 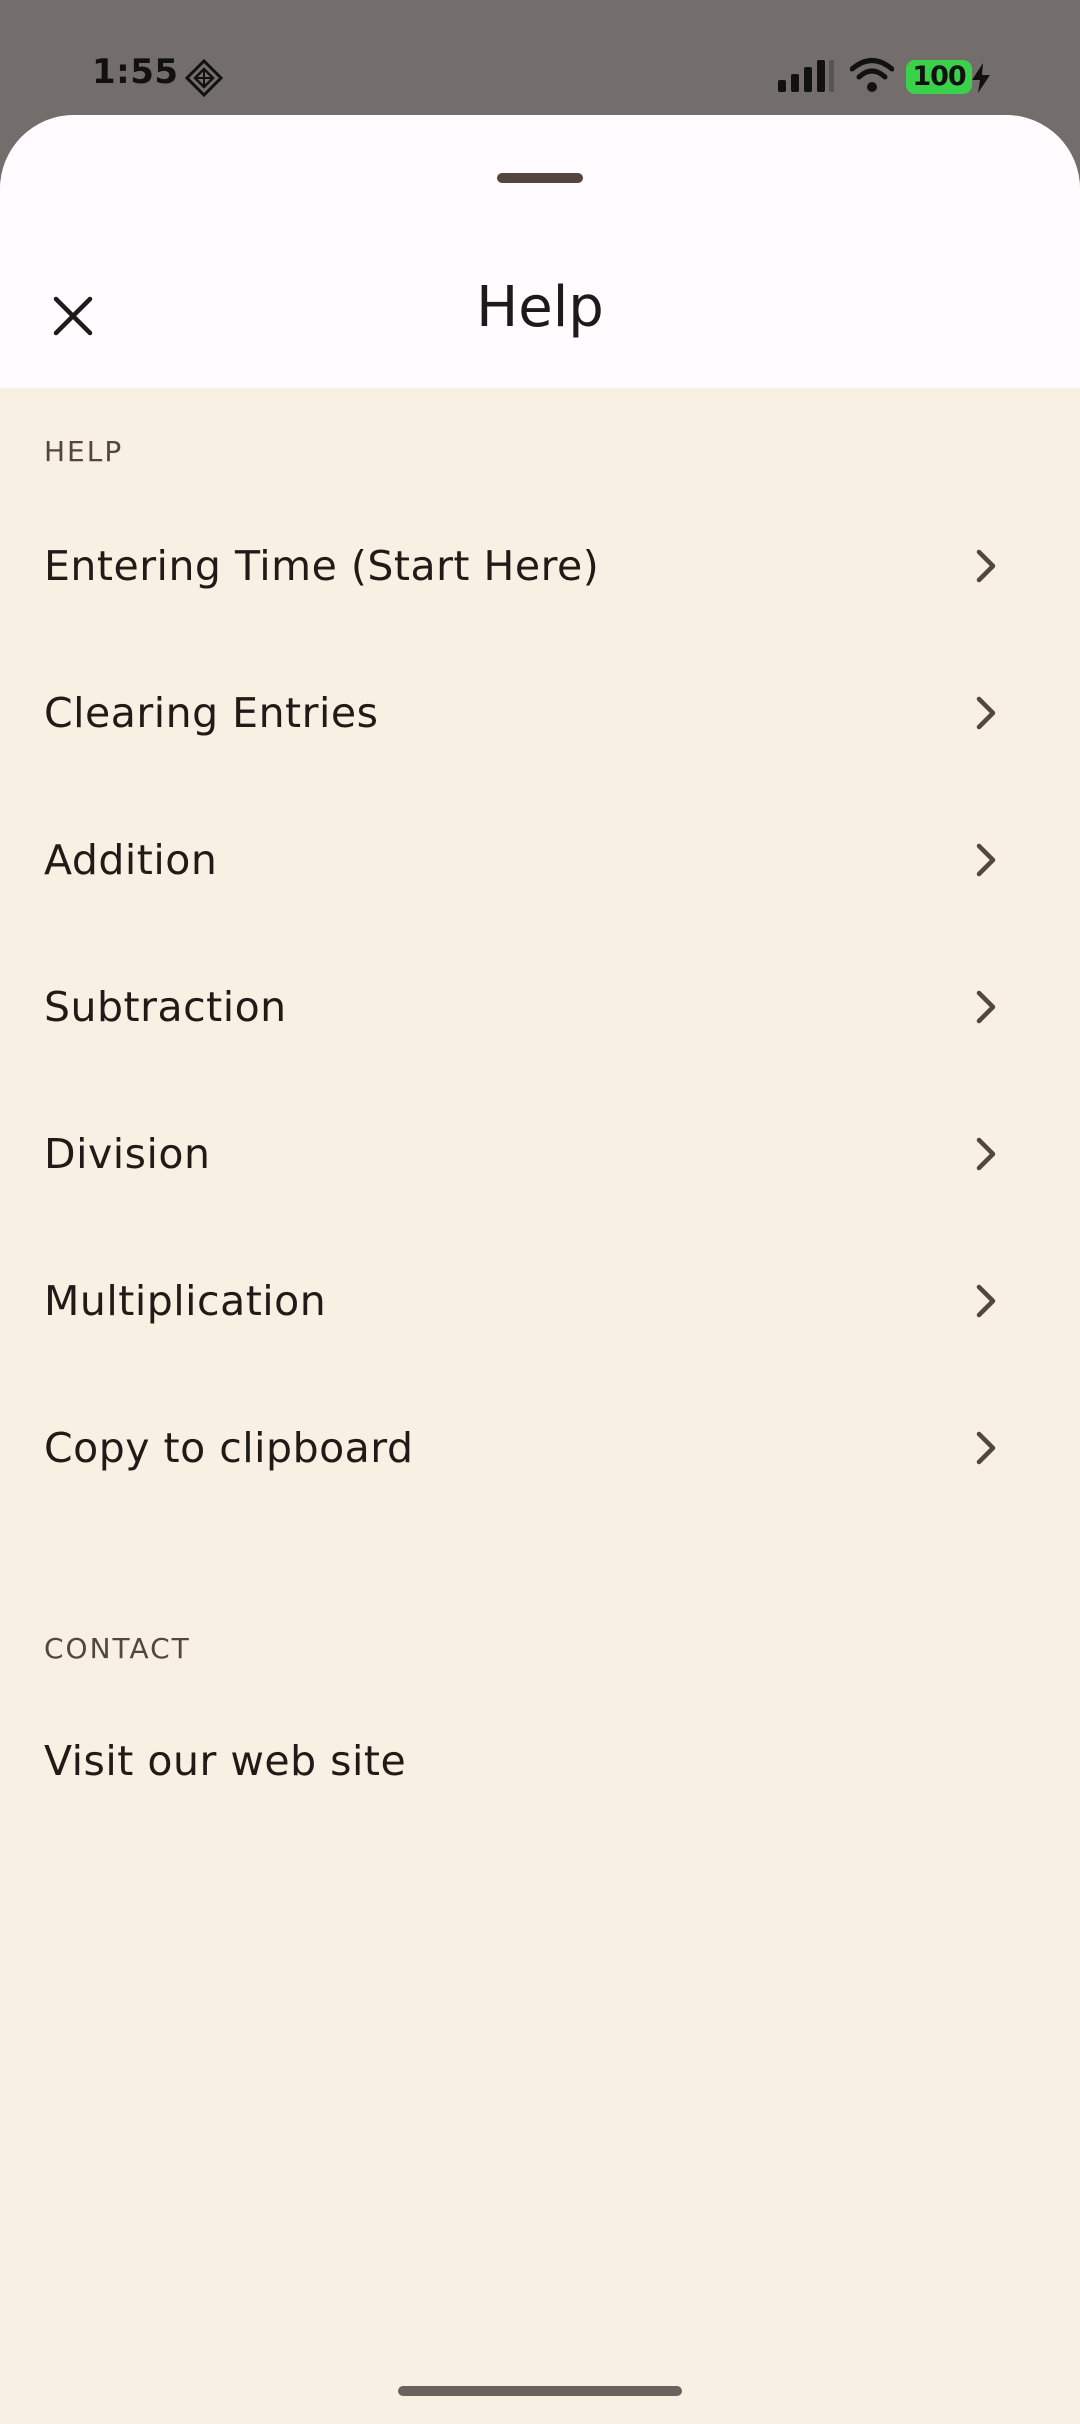 I want to click on contact-item-visit-website: Visit our web site, so click(x=540, y=1761).